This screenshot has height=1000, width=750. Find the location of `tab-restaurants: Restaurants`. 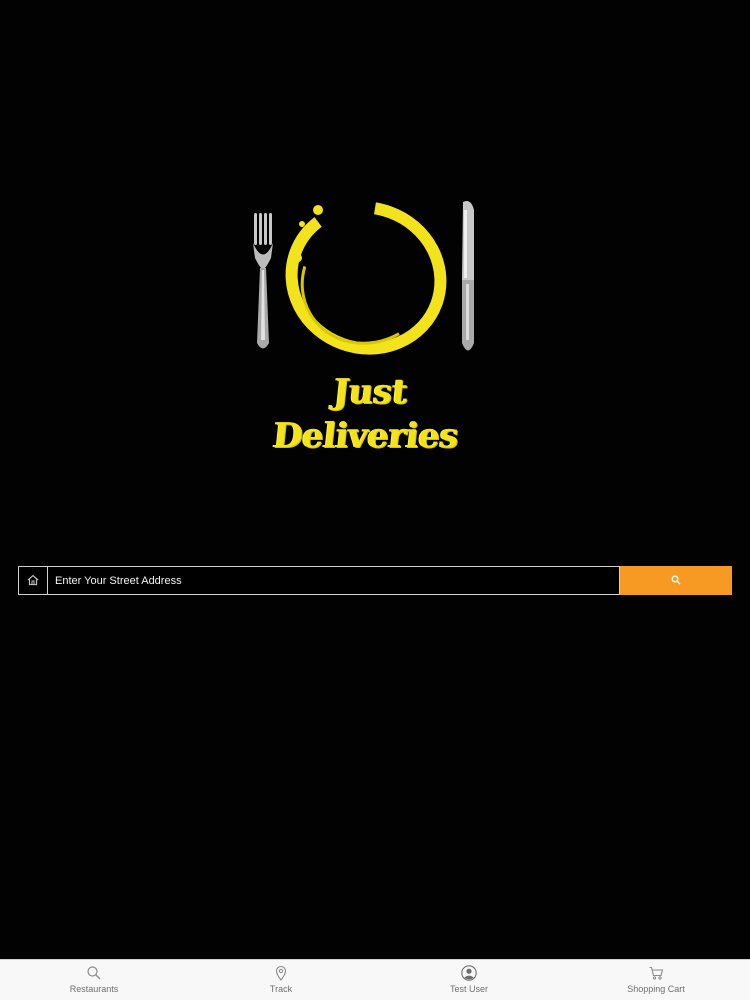

tab-restaurants: Restaurants is located at coordinates (94, 980).